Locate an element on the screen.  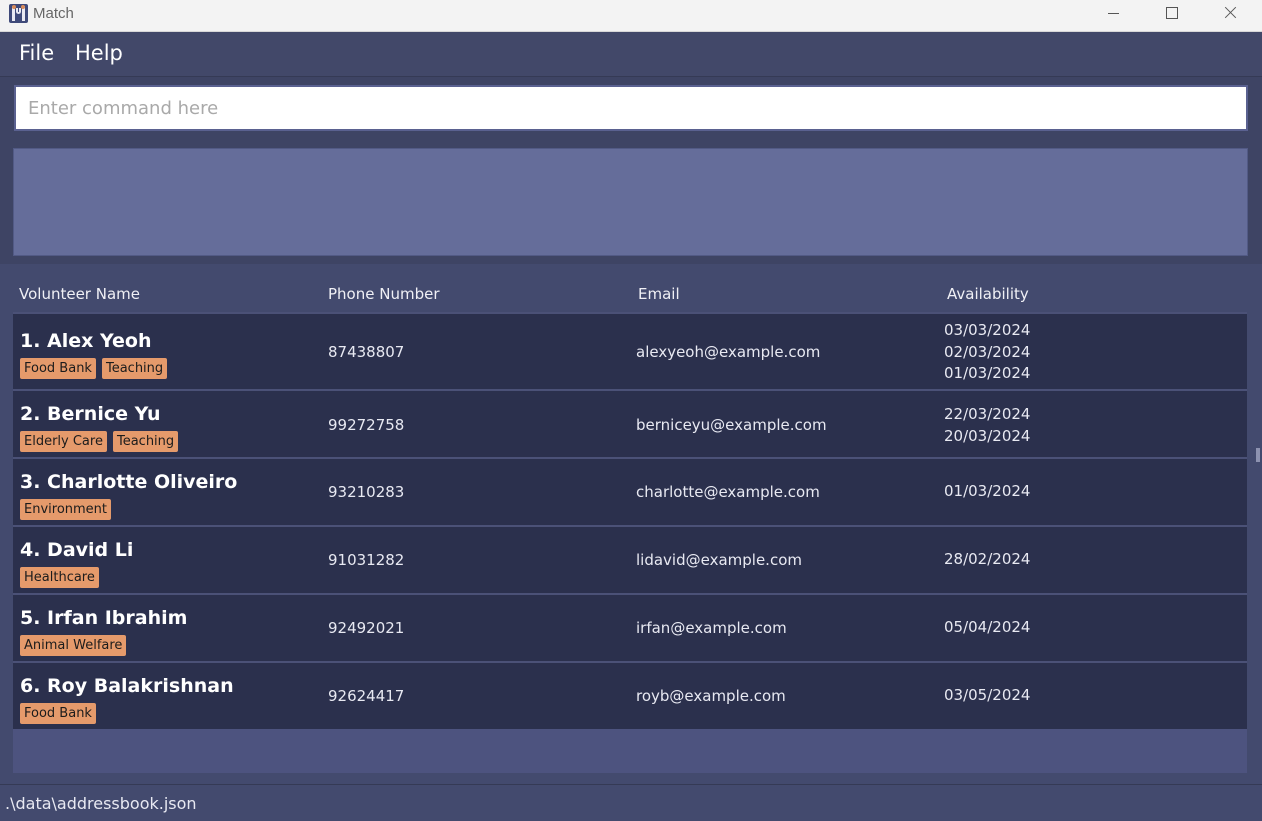
minimize-button is located at coordinates (1113, 15).